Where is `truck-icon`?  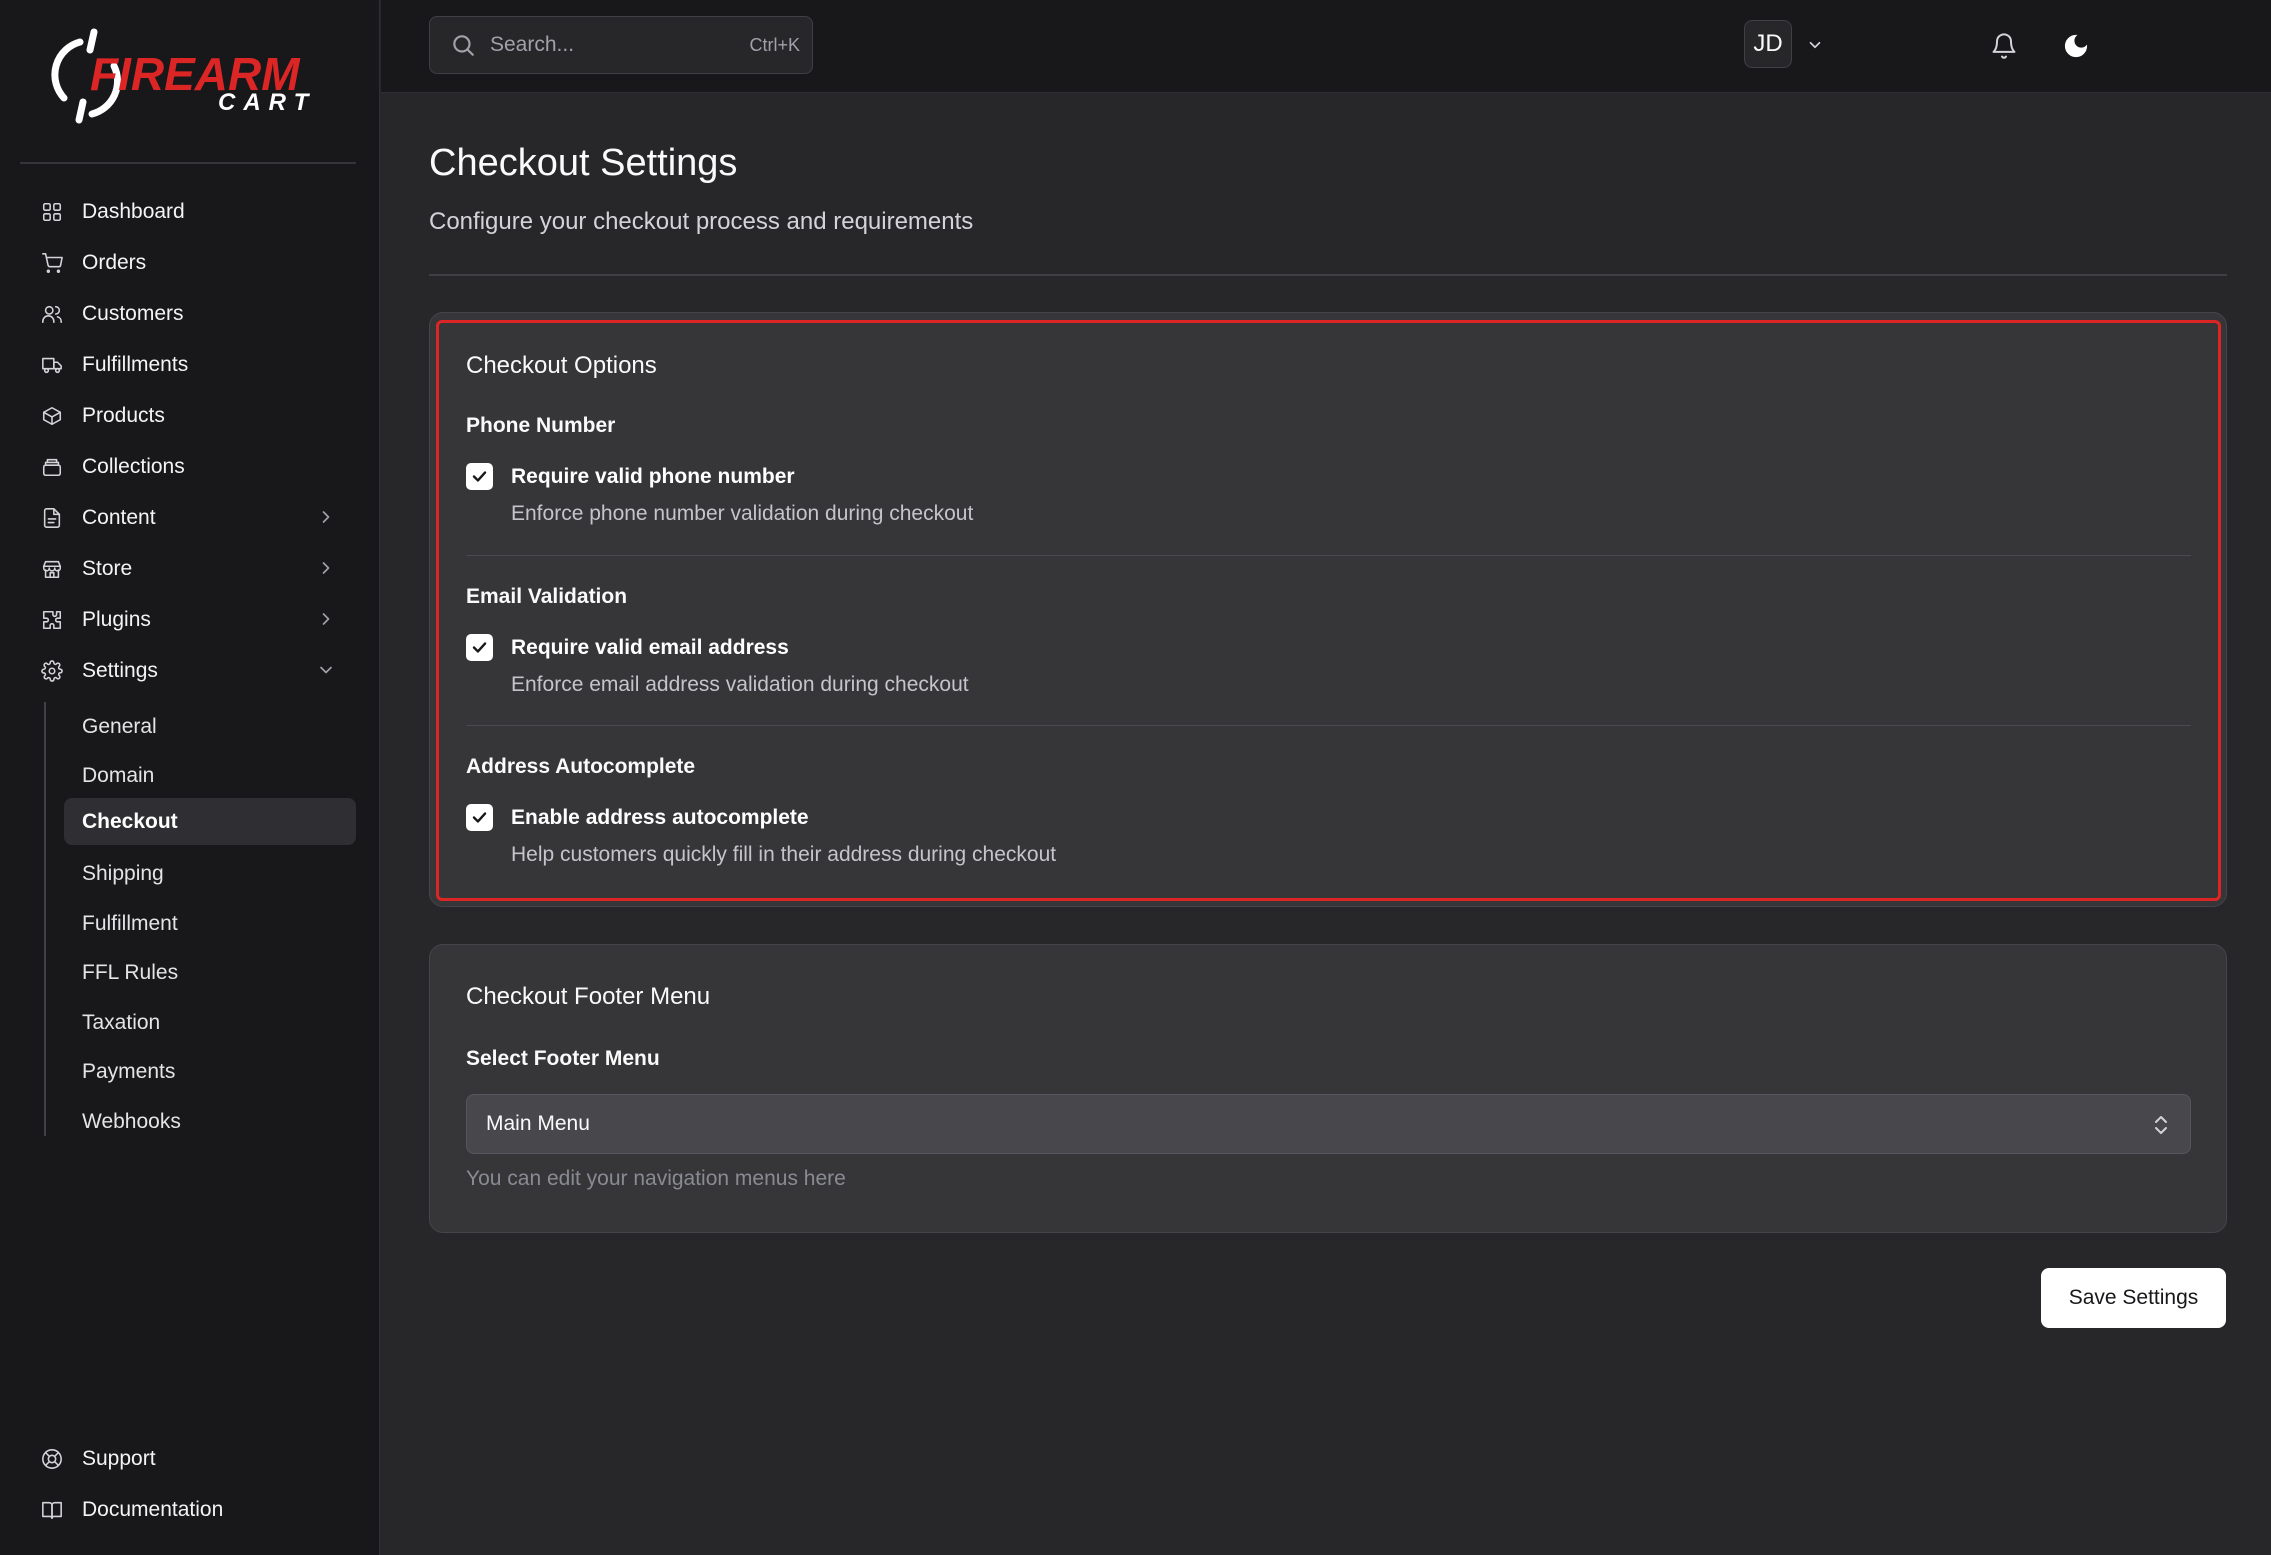 truck-icon is located at coordinates (52, 365).